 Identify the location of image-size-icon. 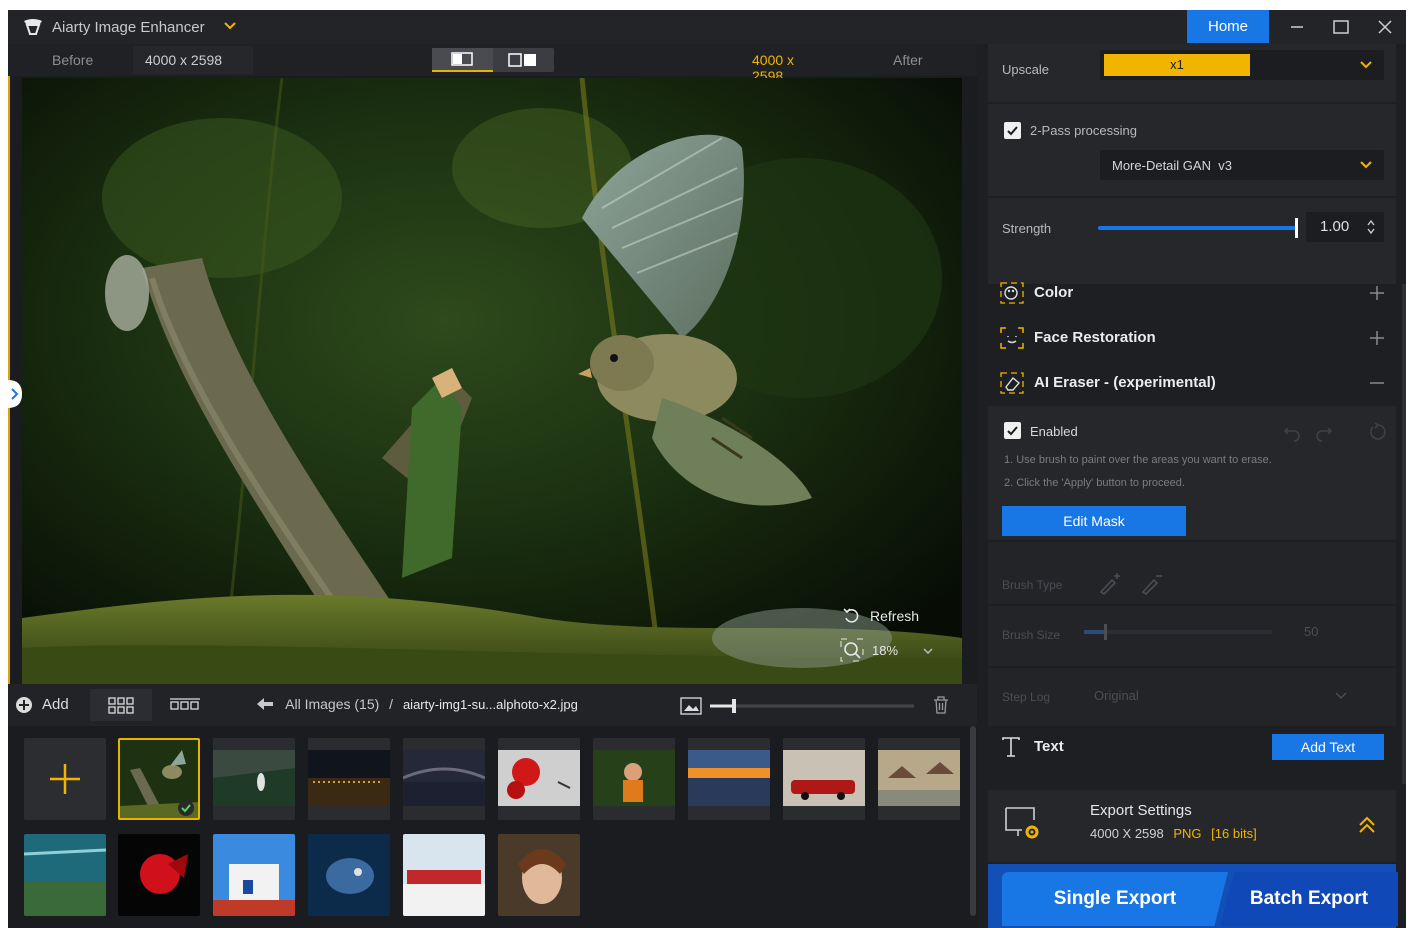
(691, 706).